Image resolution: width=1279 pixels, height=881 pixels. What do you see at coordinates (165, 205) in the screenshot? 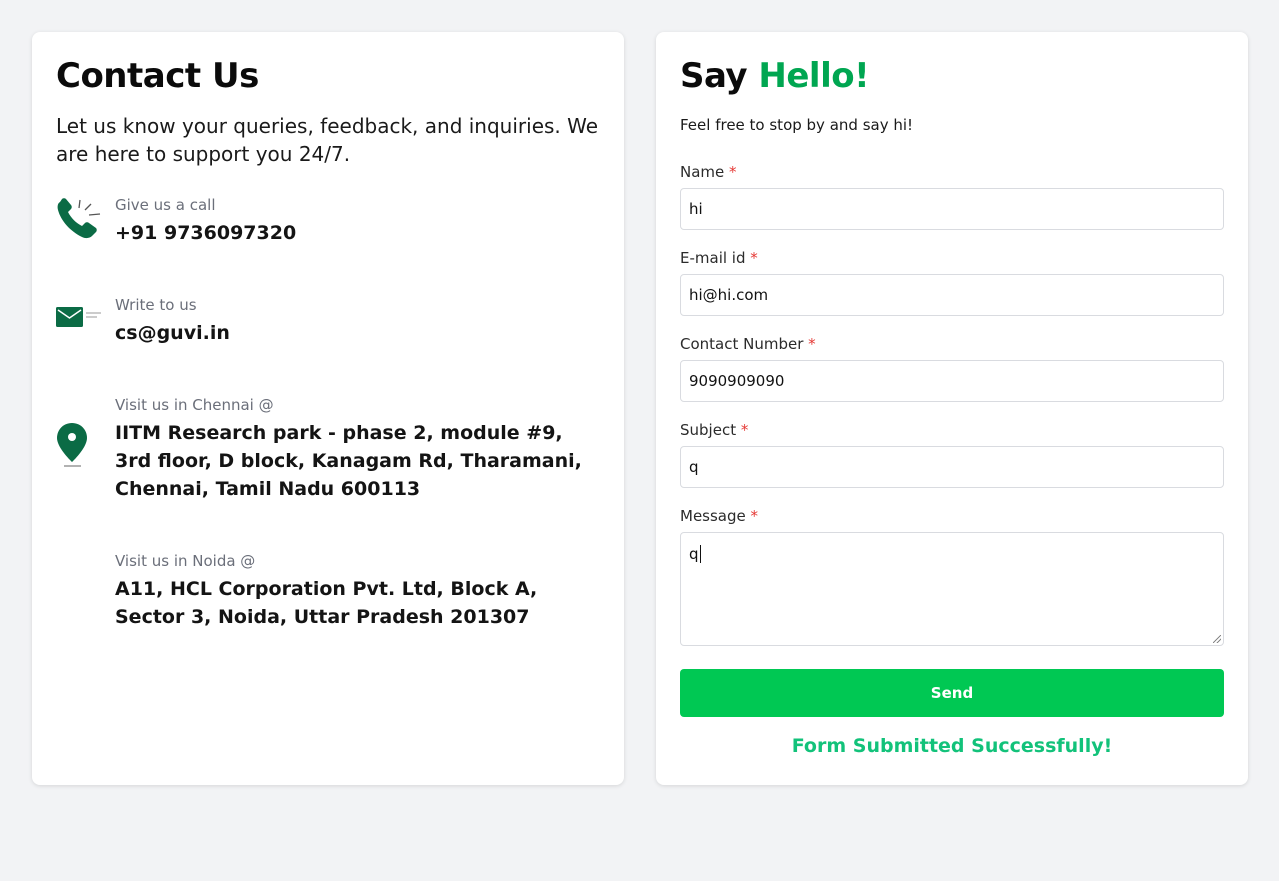
I see `call-label: Give us a call` at bounding box center [165, 205].